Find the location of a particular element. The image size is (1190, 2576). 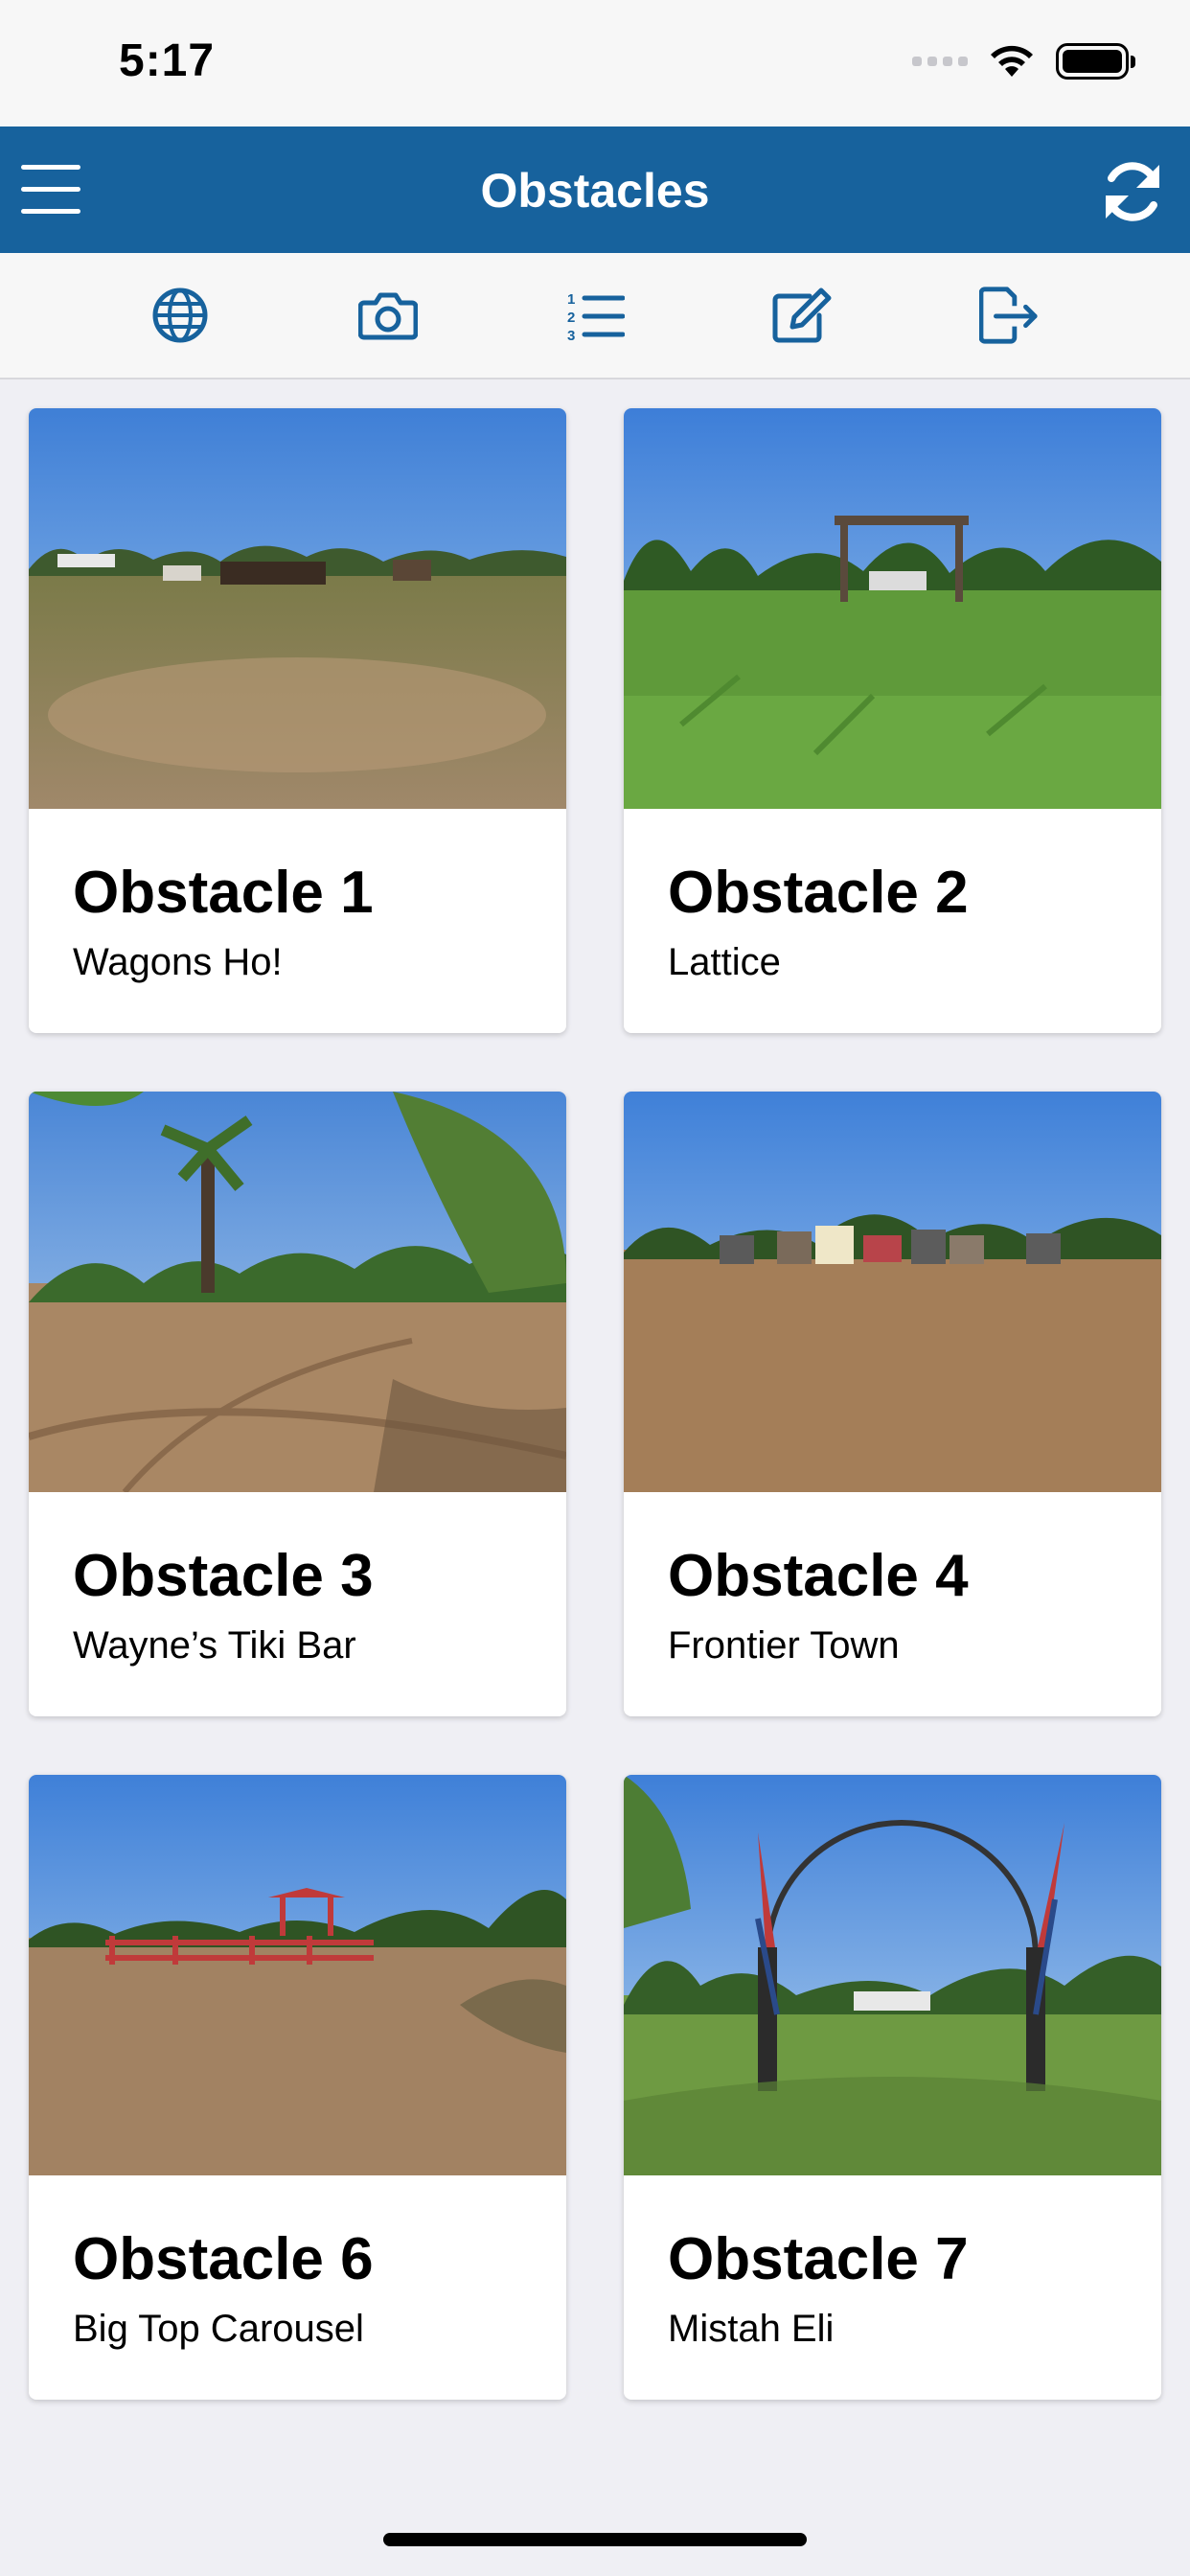

obstacle-title: Obstacle 7 is located at coordinates (819, 2259).